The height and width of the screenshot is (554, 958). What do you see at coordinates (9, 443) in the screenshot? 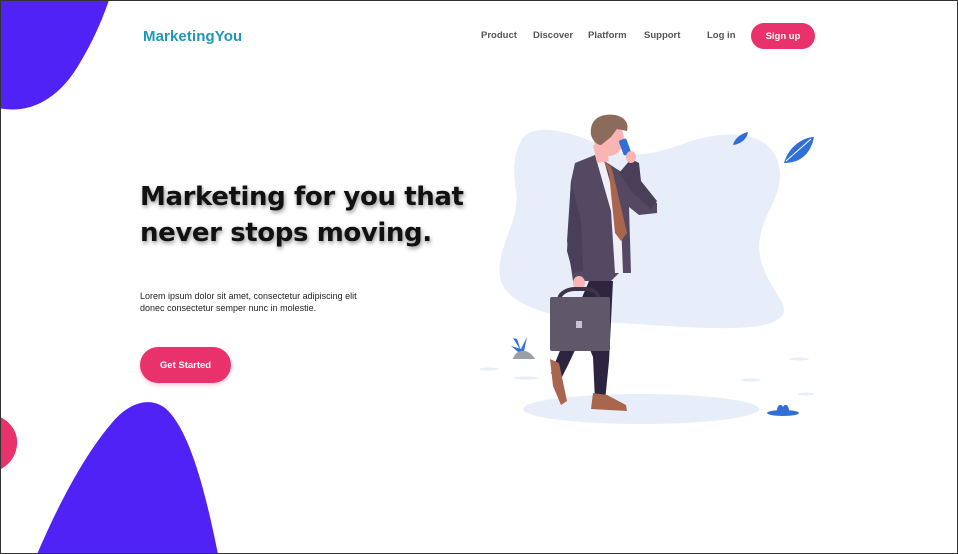
I see `decorative-blob-pink` at bounding box center [9, 443].